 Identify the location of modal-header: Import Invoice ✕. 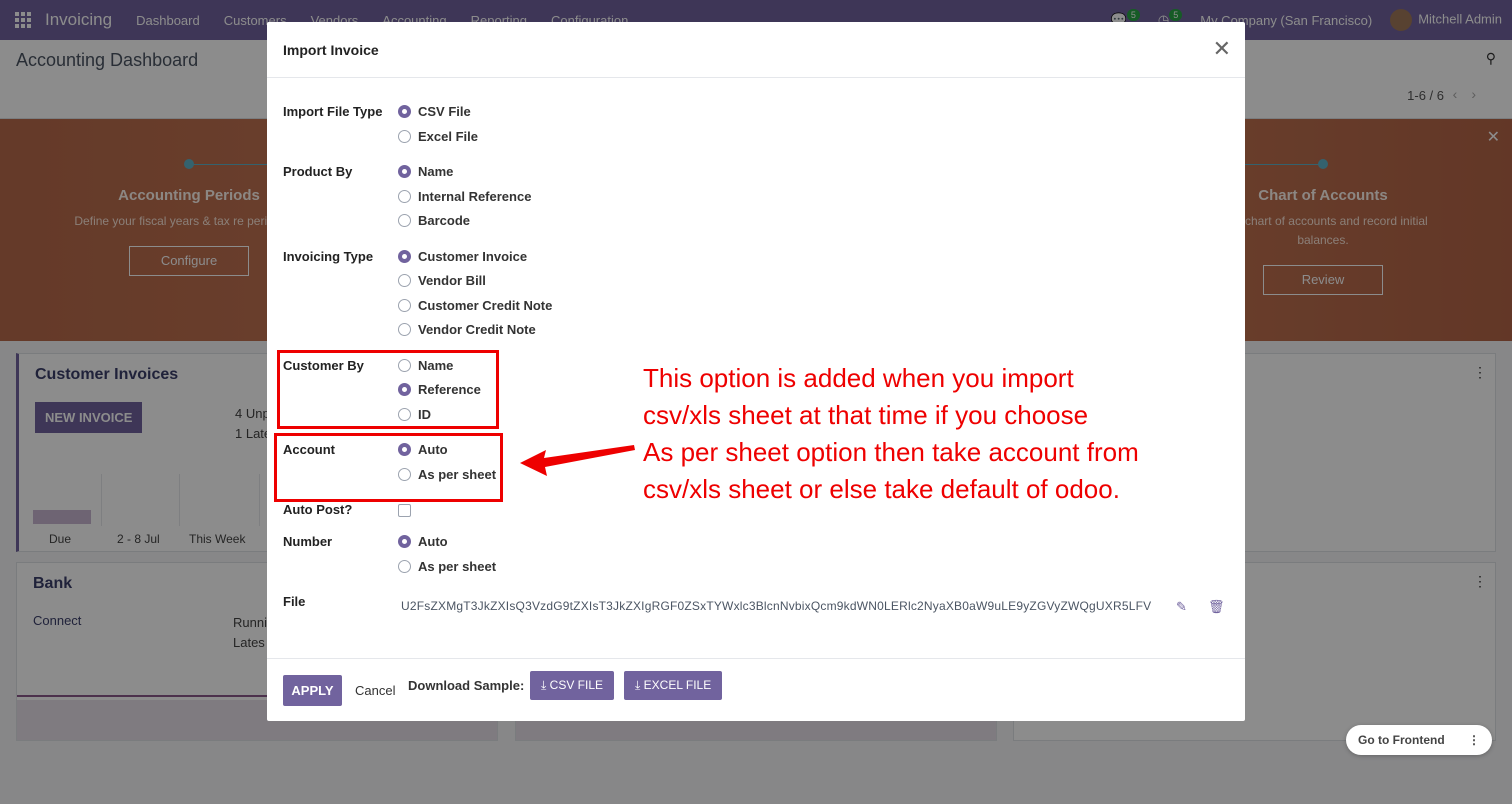
(756, 50).